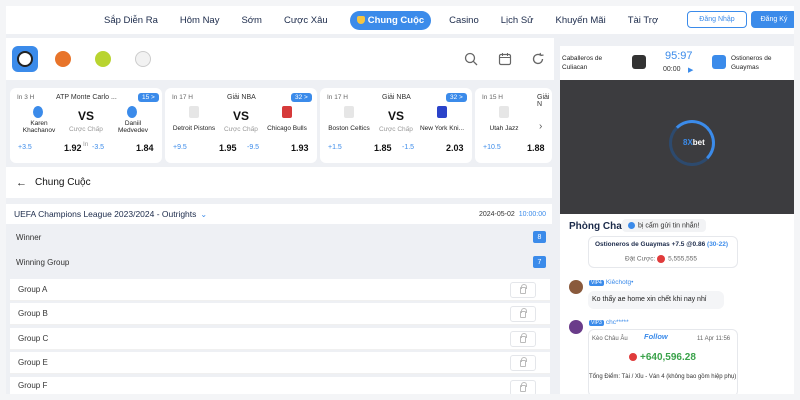 The image size is (800, 400). Describe the element at coordinates (280, 290) in the screenshot. I see `group-row: Group A` at that location.